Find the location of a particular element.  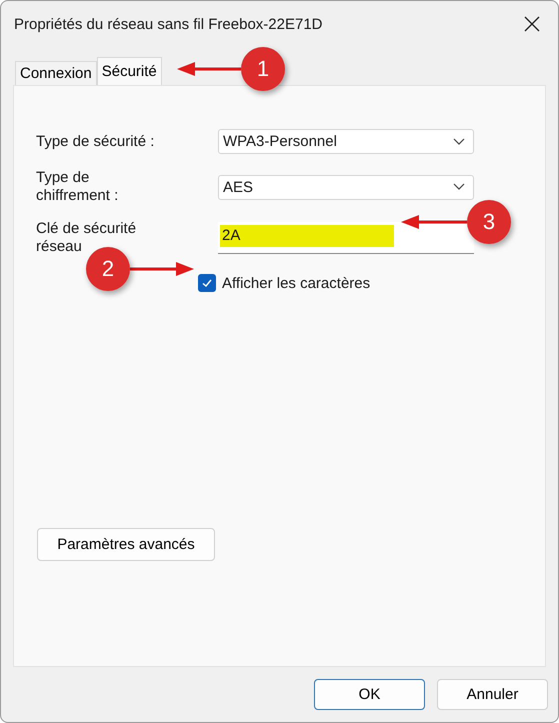

checkbox is located at coordinates (207, 283).